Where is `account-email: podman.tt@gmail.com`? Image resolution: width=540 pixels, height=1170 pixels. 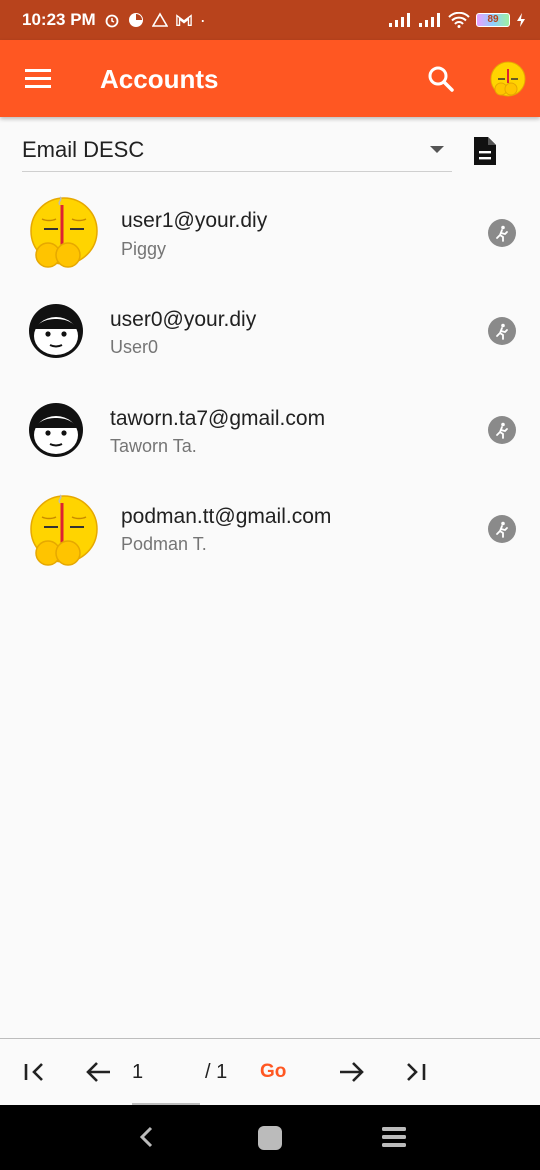
account-email: podman.tt@gmail.com is located at coordinates (226, 516).